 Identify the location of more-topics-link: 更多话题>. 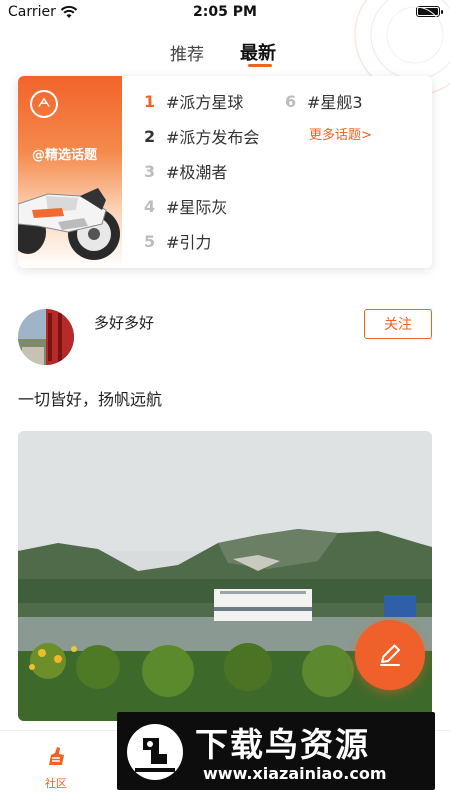
(340, 133).